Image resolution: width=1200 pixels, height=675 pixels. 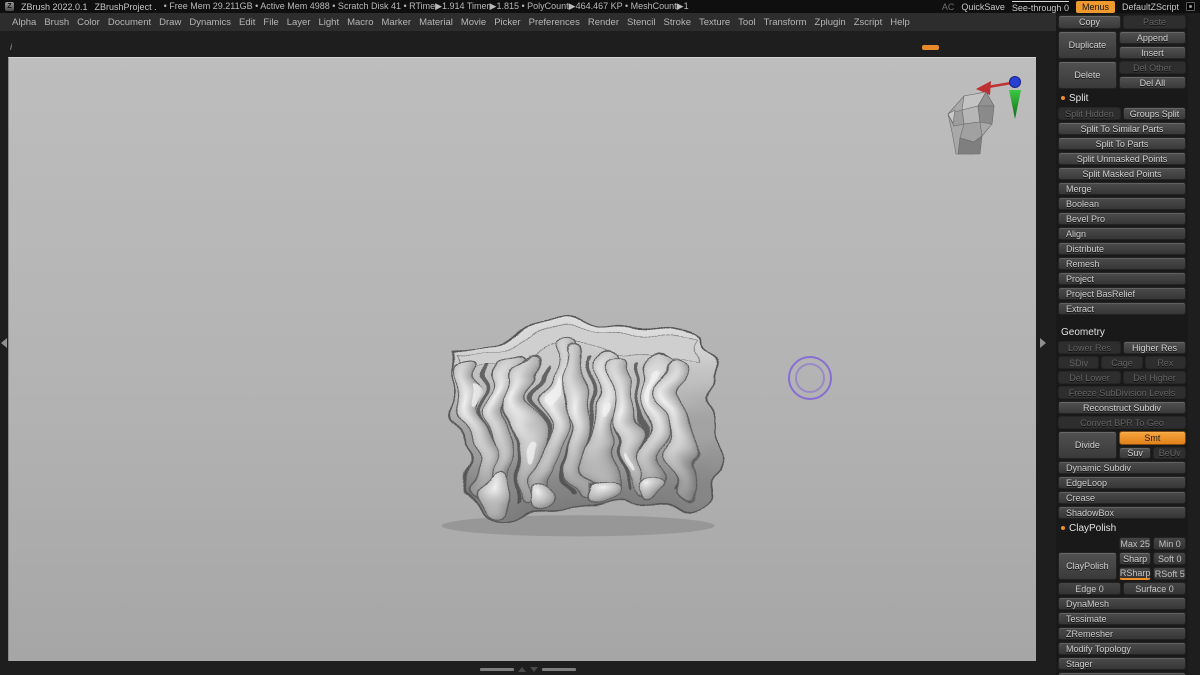 What do you see at coordinates (1135, 558) in the screenshot?
I see `claypolish-sharp-button: Sharp` at bounding box center [1135, 558].